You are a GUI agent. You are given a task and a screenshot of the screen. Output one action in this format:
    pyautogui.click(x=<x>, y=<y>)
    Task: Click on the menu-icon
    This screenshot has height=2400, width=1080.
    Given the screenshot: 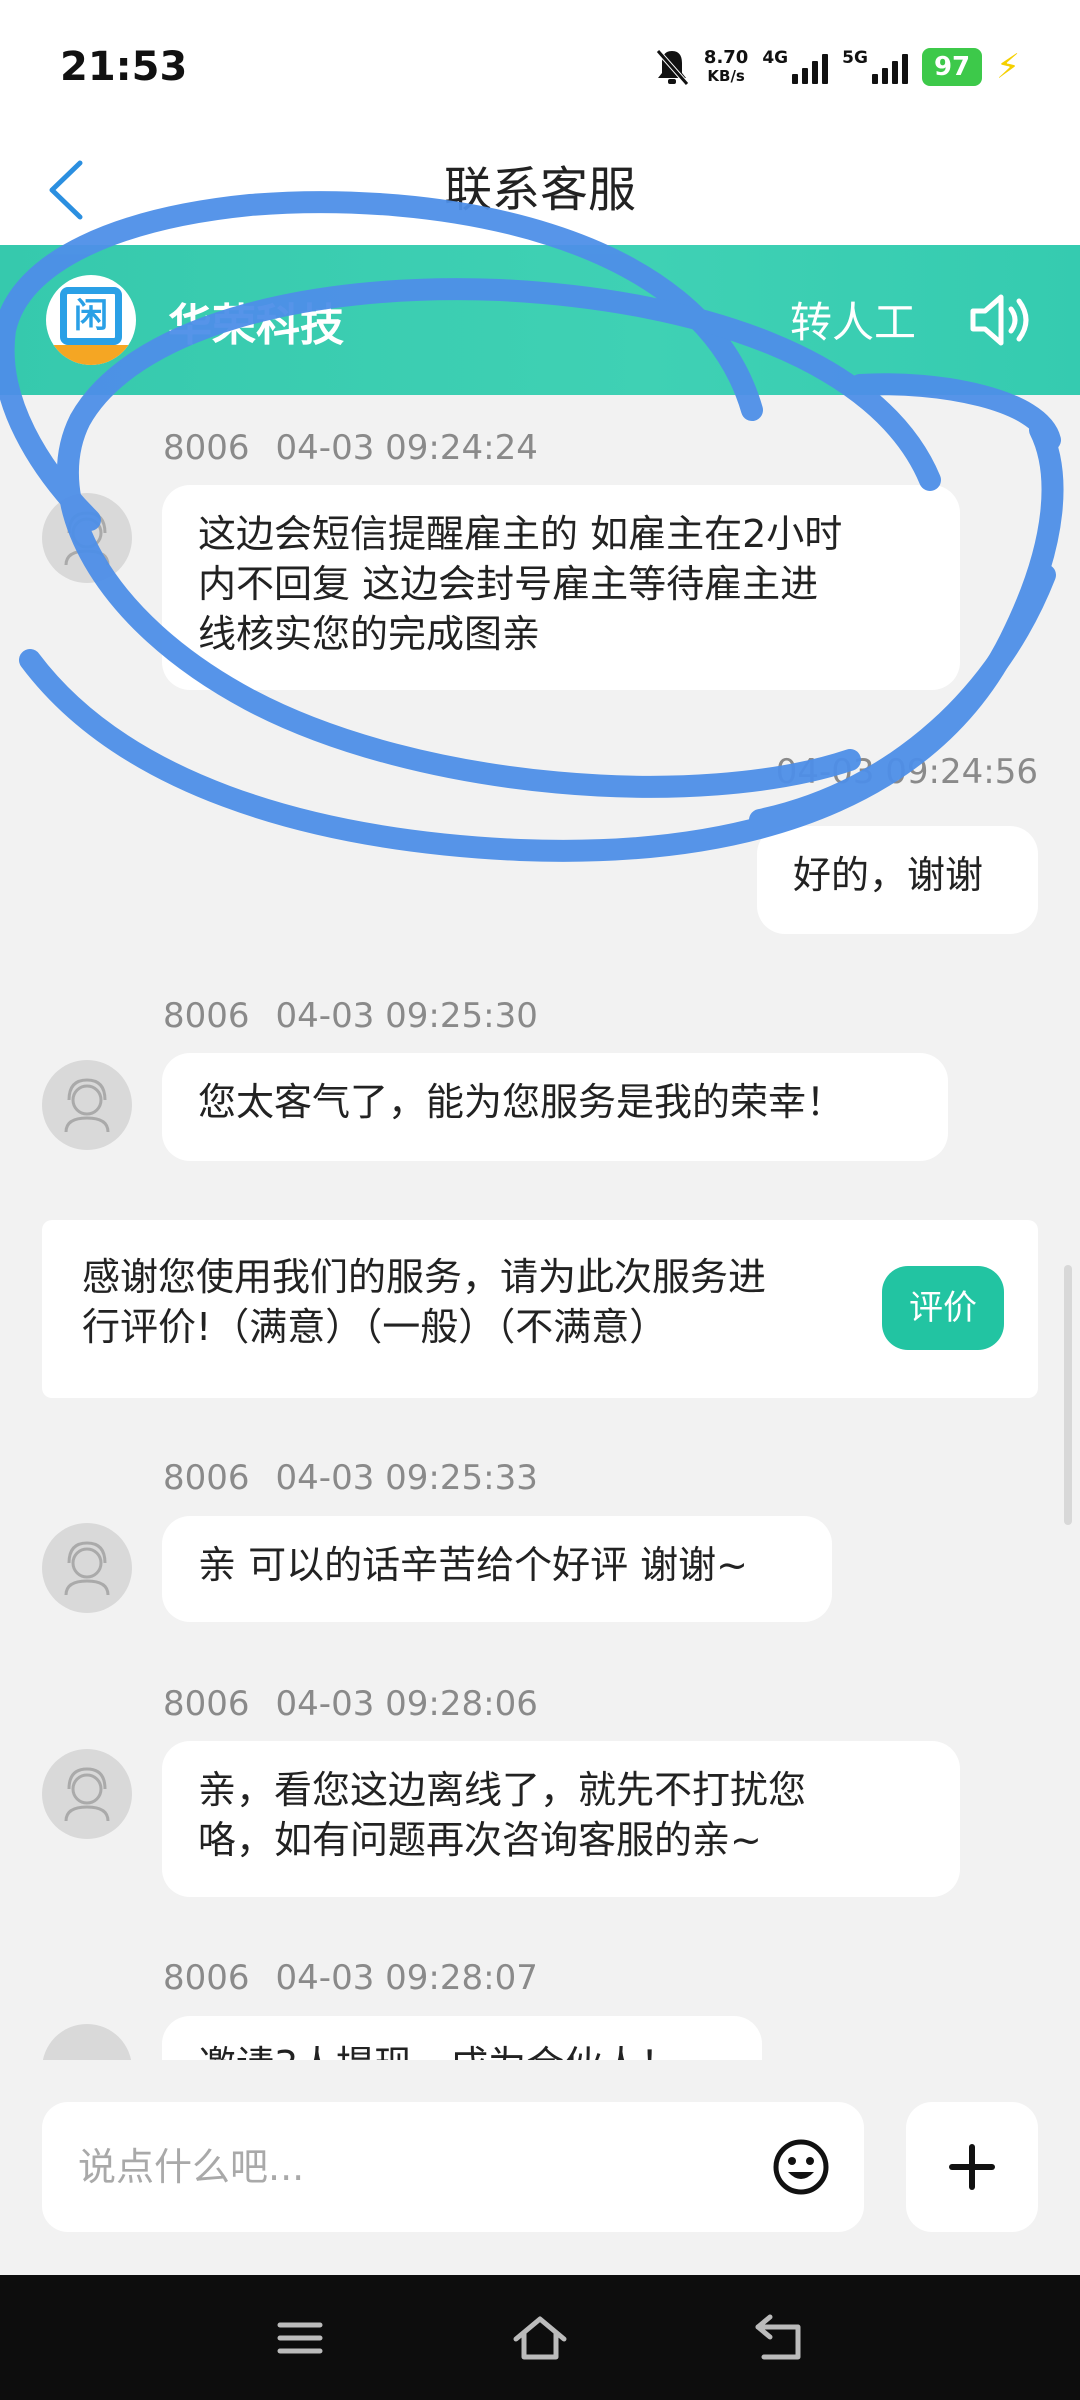 What is the action you would take?
    pyautogui.click(x=300, y=2338)
    